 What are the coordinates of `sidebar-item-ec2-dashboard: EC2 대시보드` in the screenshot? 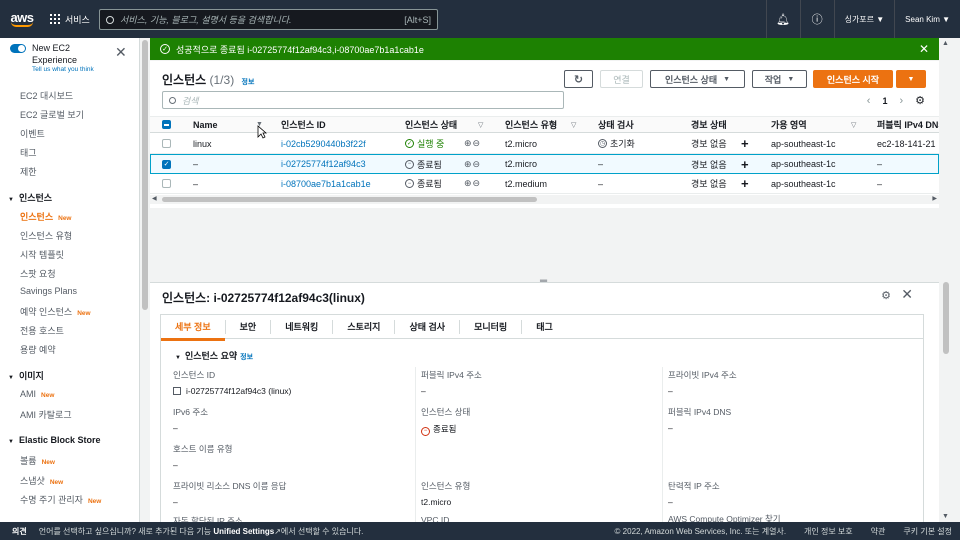 It's located at (46, 95).